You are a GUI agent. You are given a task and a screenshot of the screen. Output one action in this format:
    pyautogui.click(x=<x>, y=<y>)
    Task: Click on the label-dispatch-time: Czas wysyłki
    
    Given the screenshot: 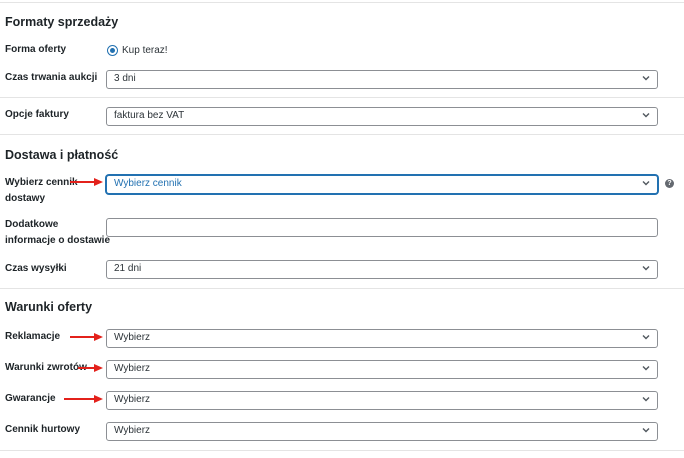 What is the action you would take?
    pyautogui.click(x=36, y=268)
    